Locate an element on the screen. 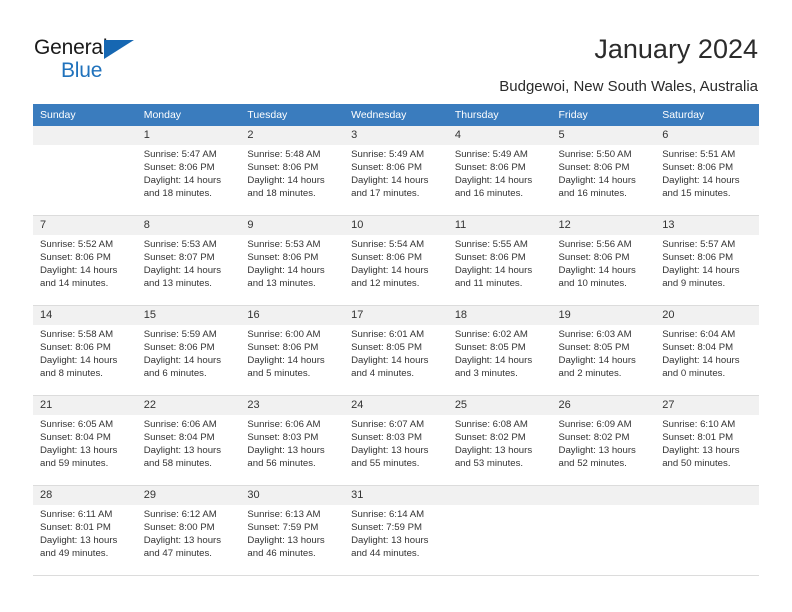 This screenshot has width=792, height=612. weekday-header-friday: Friday is located at coordinates (603, 115).